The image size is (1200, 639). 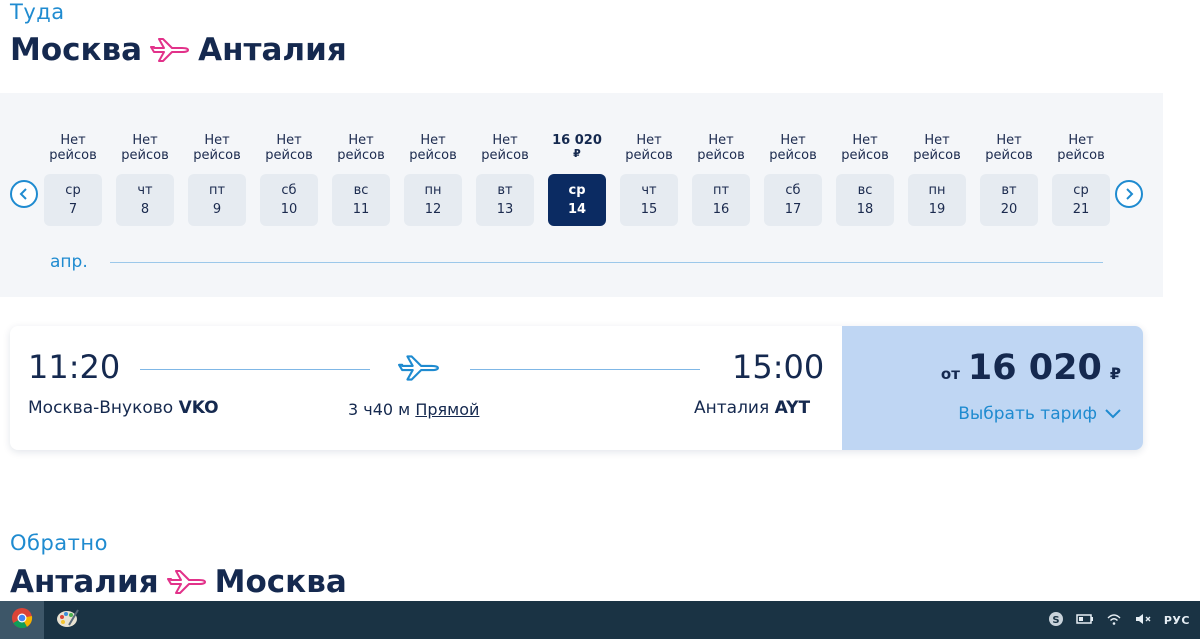 What do you see at coordinates (577, 209) in the screenshot?
I see `day-date: 14` at bounding box center [577, 209].